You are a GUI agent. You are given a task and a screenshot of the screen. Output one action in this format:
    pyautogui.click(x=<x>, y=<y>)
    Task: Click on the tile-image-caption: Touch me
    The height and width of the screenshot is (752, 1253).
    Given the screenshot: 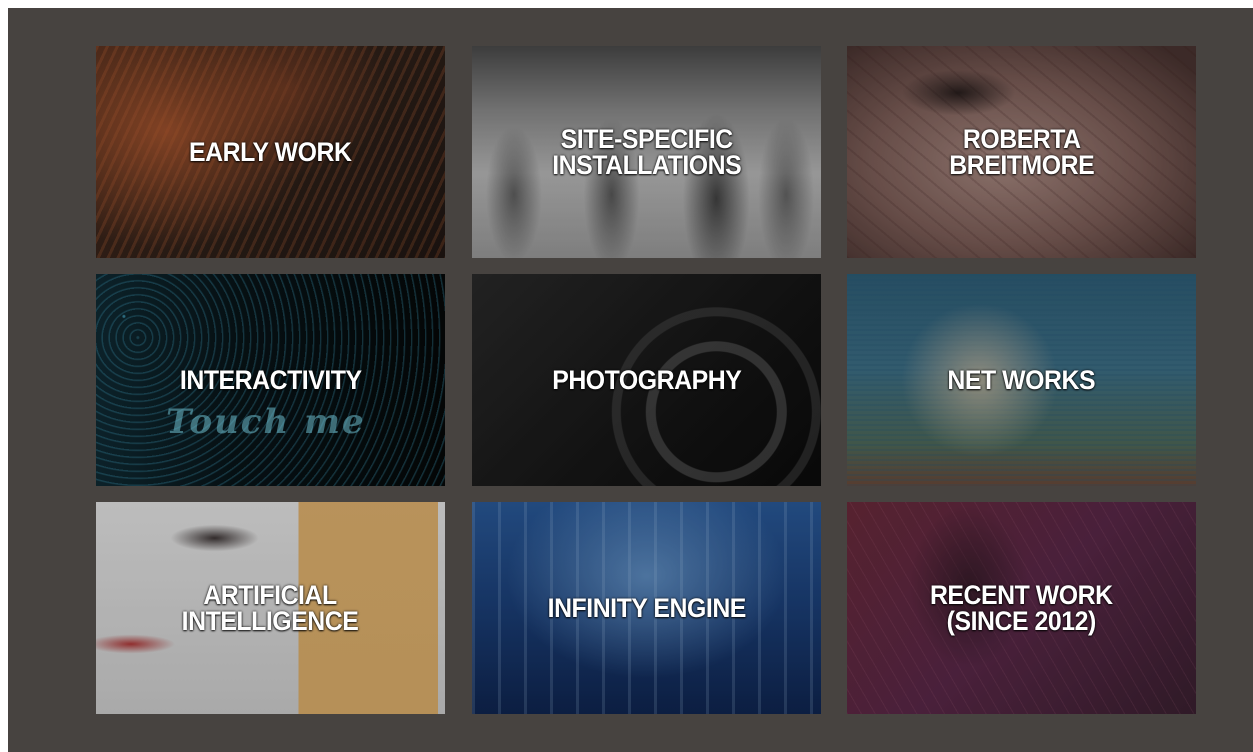 What is the action you would take?
    pyautogui.click(x=266, y=422)
    